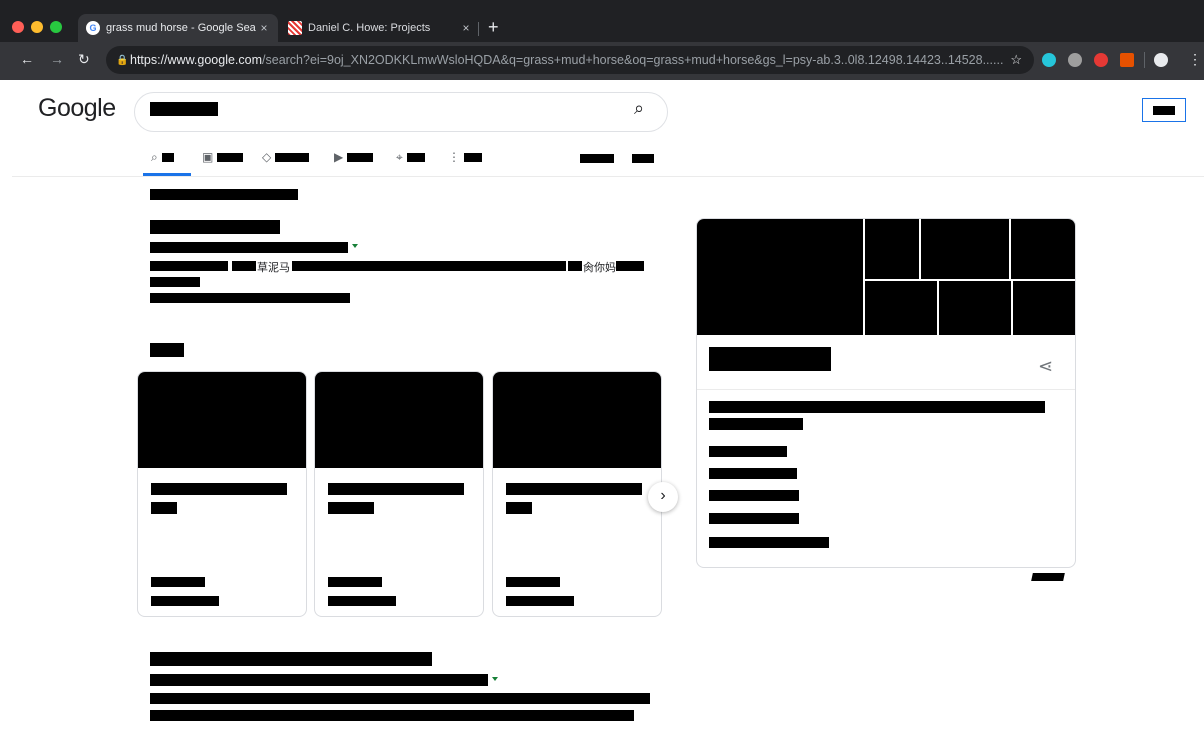  What do you see at coordinates (77, 108) in the screenshot?
I see `google-logo: Google` at bounding box center [77, 108].